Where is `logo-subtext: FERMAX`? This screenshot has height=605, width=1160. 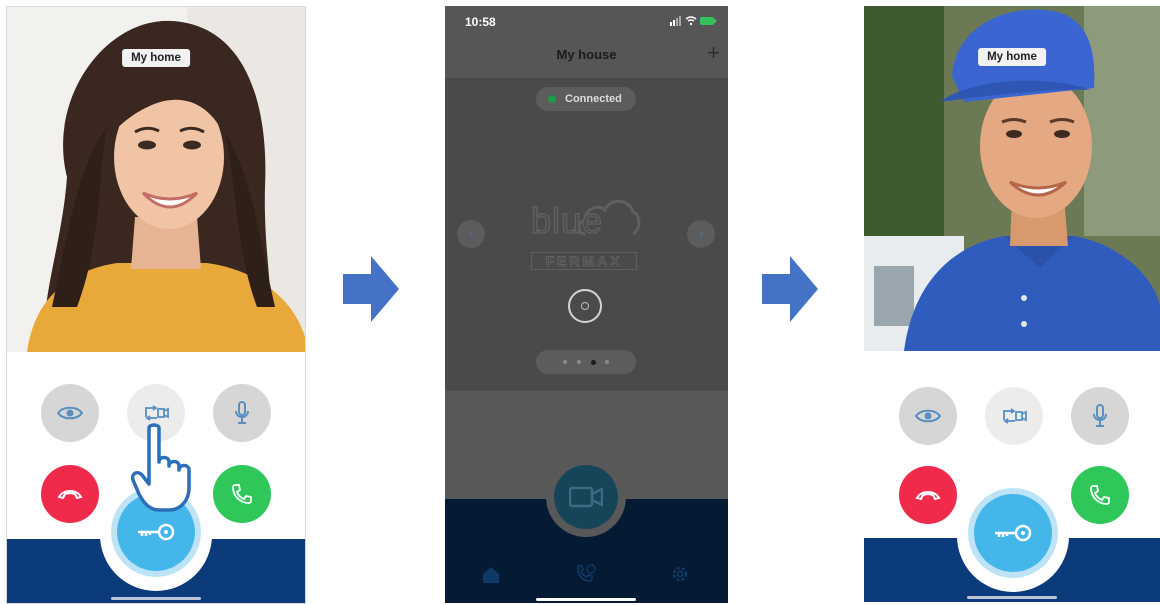 logo-subtext: FERMAX is located at coordinates (584, 261).